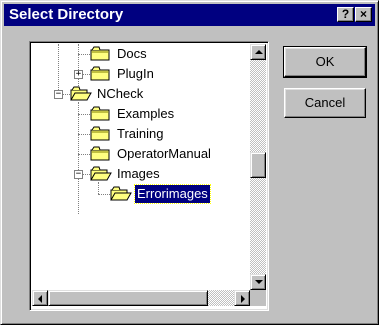 The width and height of the screenshot is (379, 325). I want to click on vertical-scrollbar, so click(258, 167).